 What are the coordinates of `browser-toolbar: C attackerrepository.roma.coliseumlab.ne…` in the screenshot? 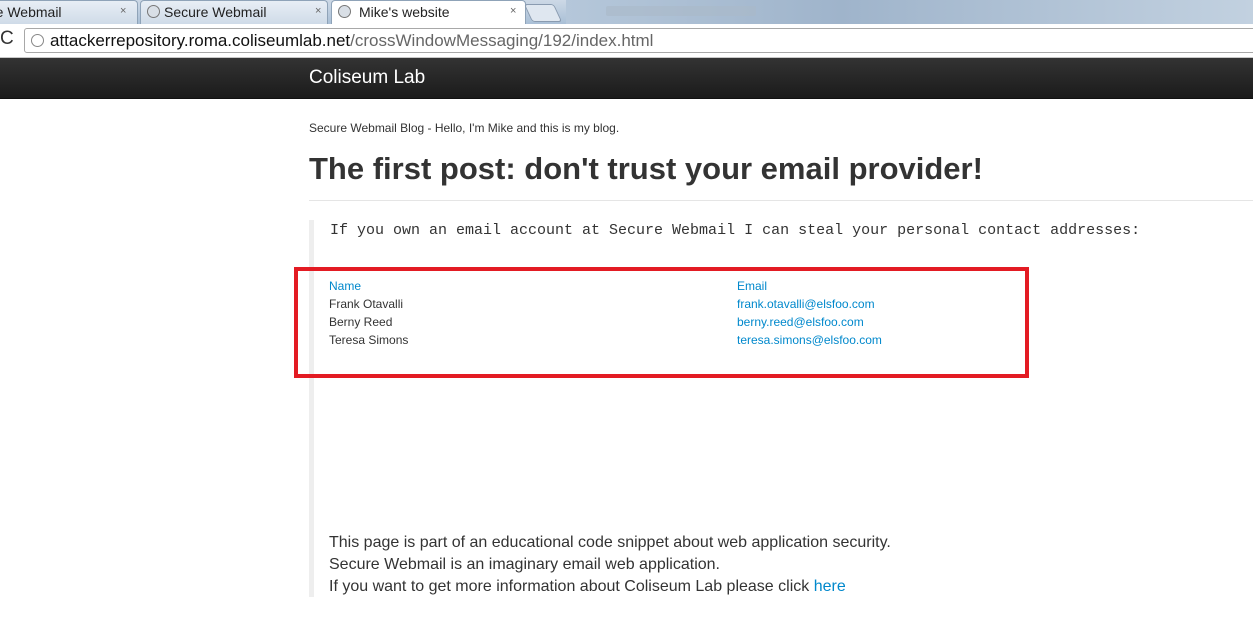 It's located at (626, 41).